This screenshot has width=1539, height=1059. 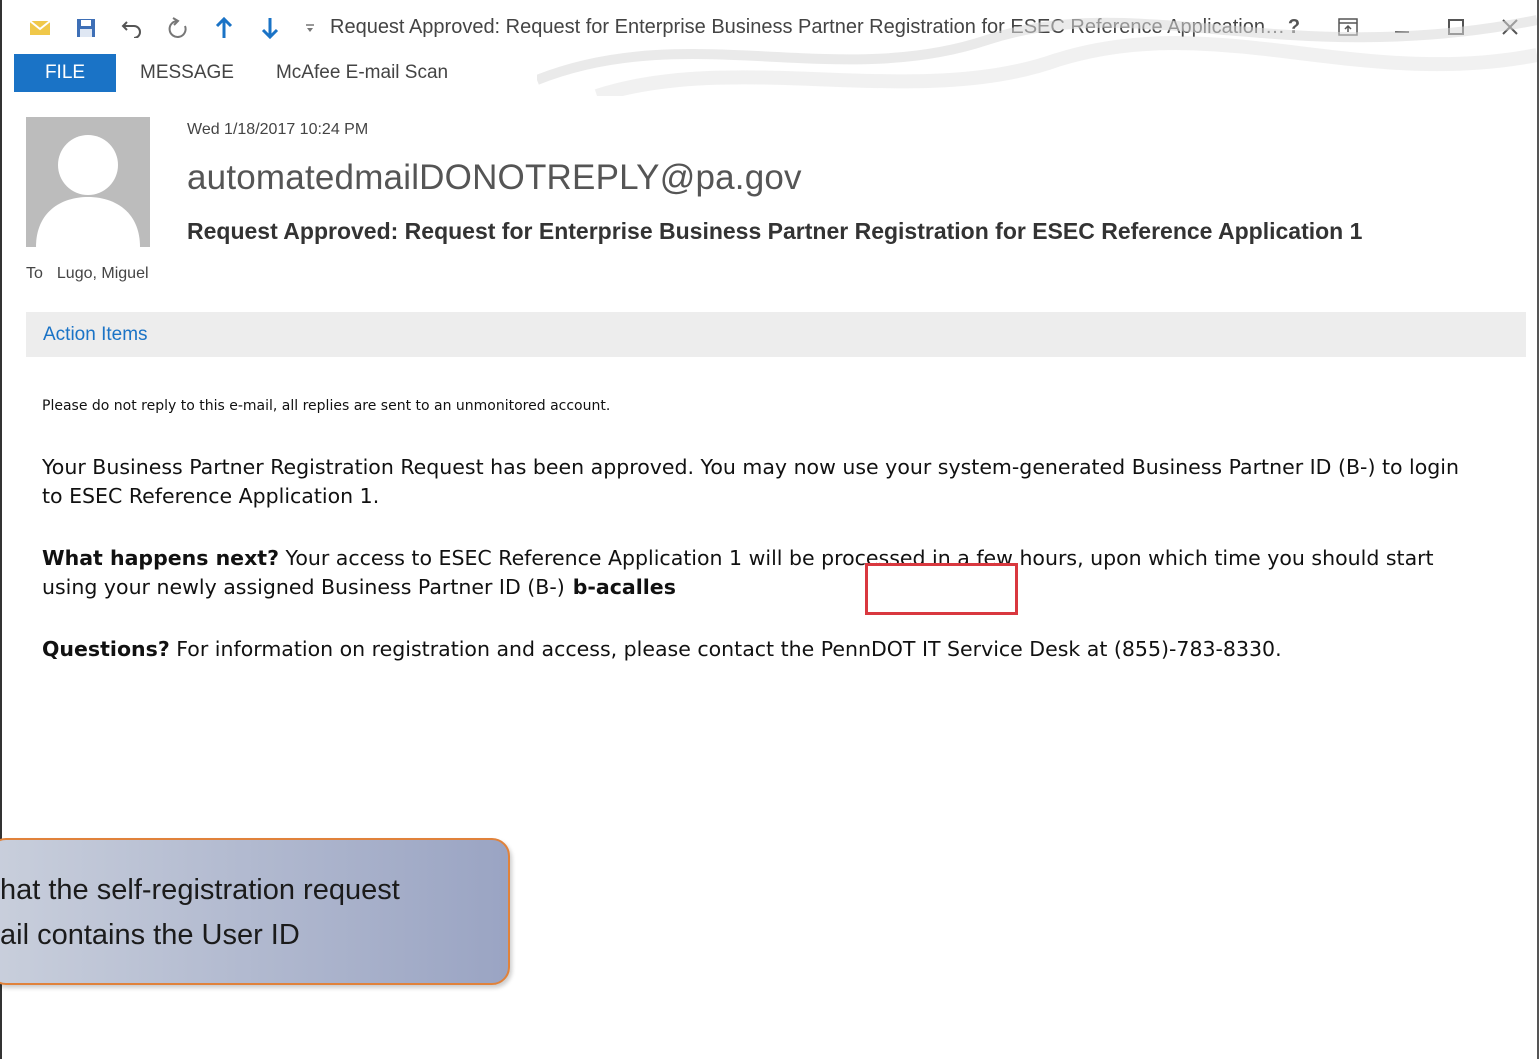 I want to click on window-controls: ?, so click(x=1402, y=27).